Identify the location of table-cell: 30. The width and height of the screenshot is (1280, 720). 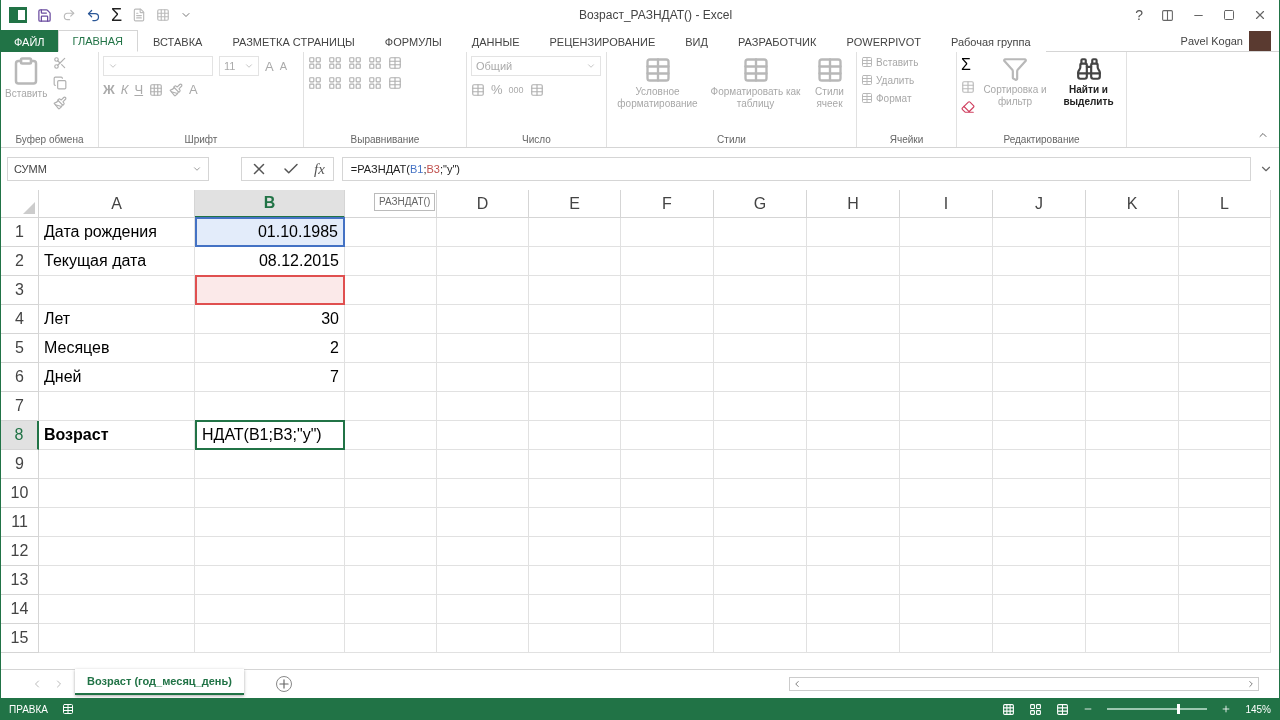
(270, 319).